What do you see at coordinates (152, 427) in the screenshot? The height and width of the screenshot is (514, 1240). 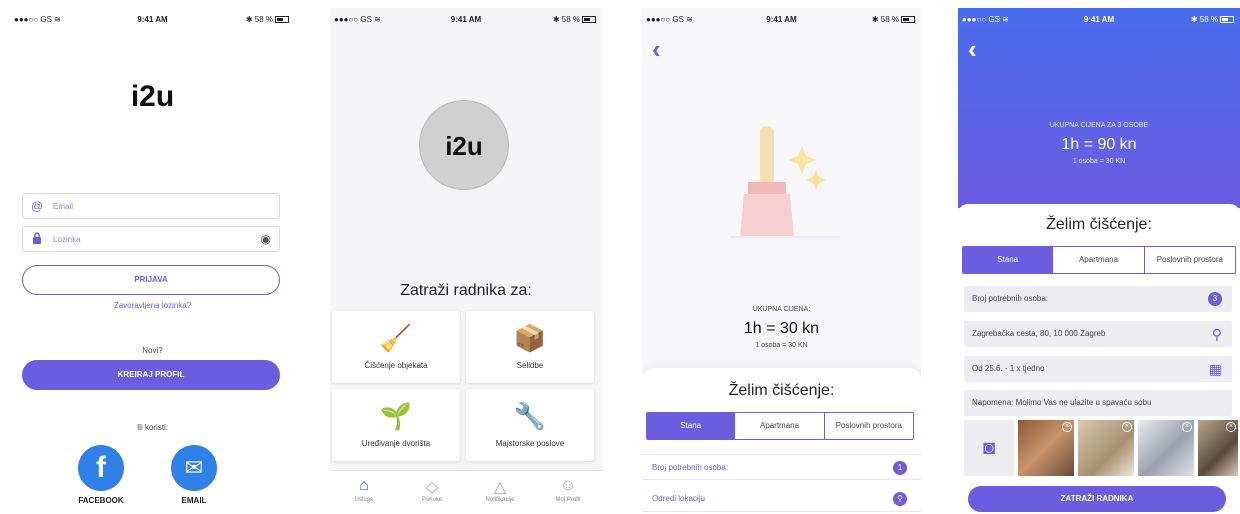 I see `or-use-label: Ili koristi:` at bounding box center [152, 427].